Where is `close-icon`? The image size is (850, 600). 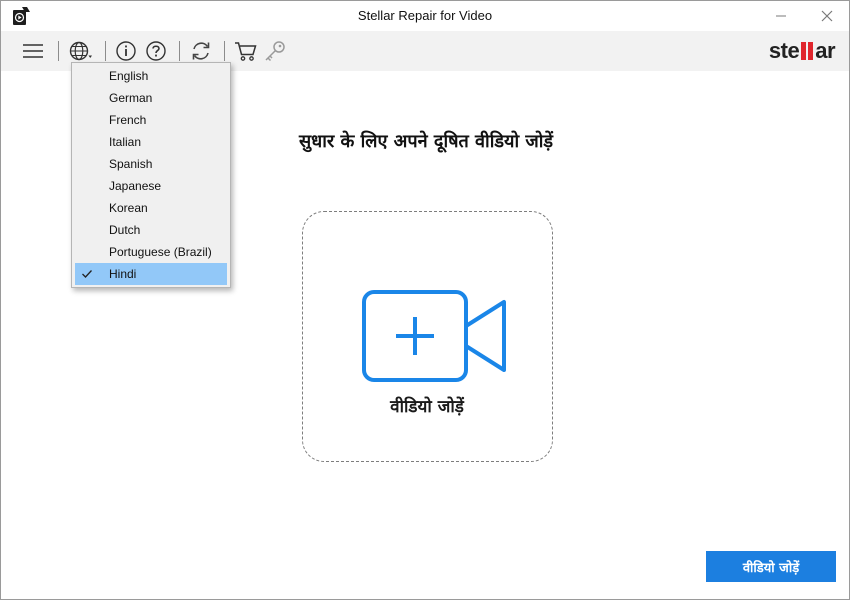
close-icon is located at coordinates (827, 16).